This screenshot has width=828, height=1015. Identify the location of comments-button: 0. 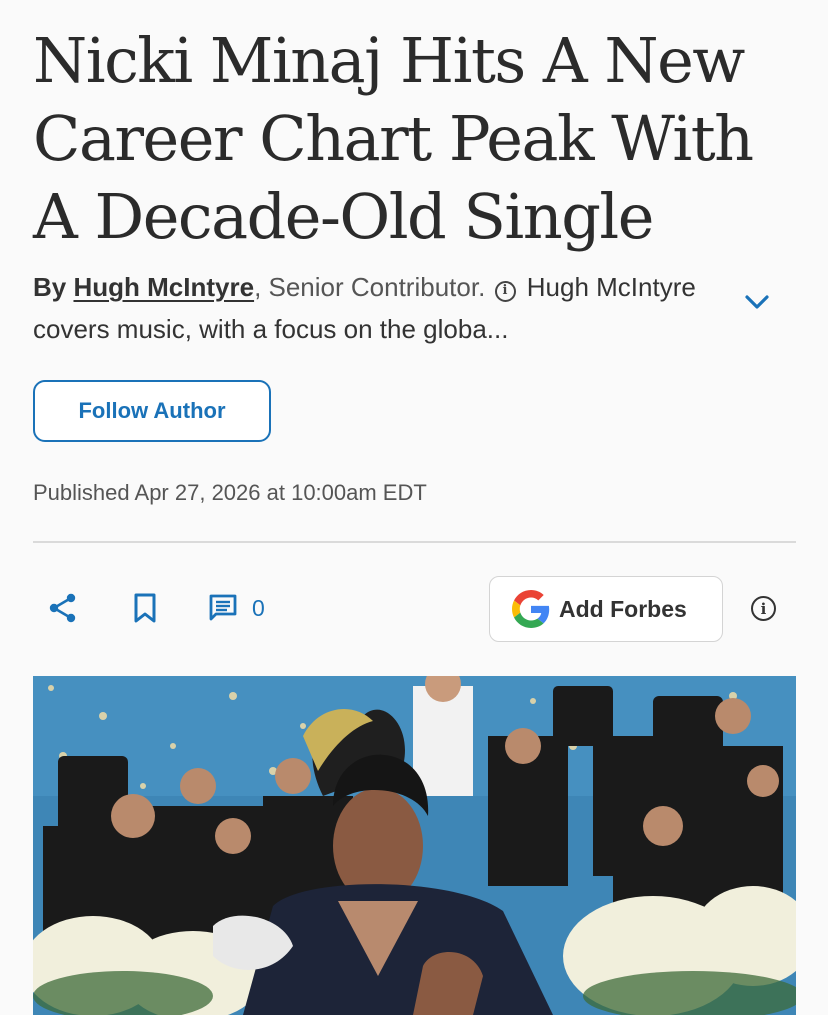
(236, 608).